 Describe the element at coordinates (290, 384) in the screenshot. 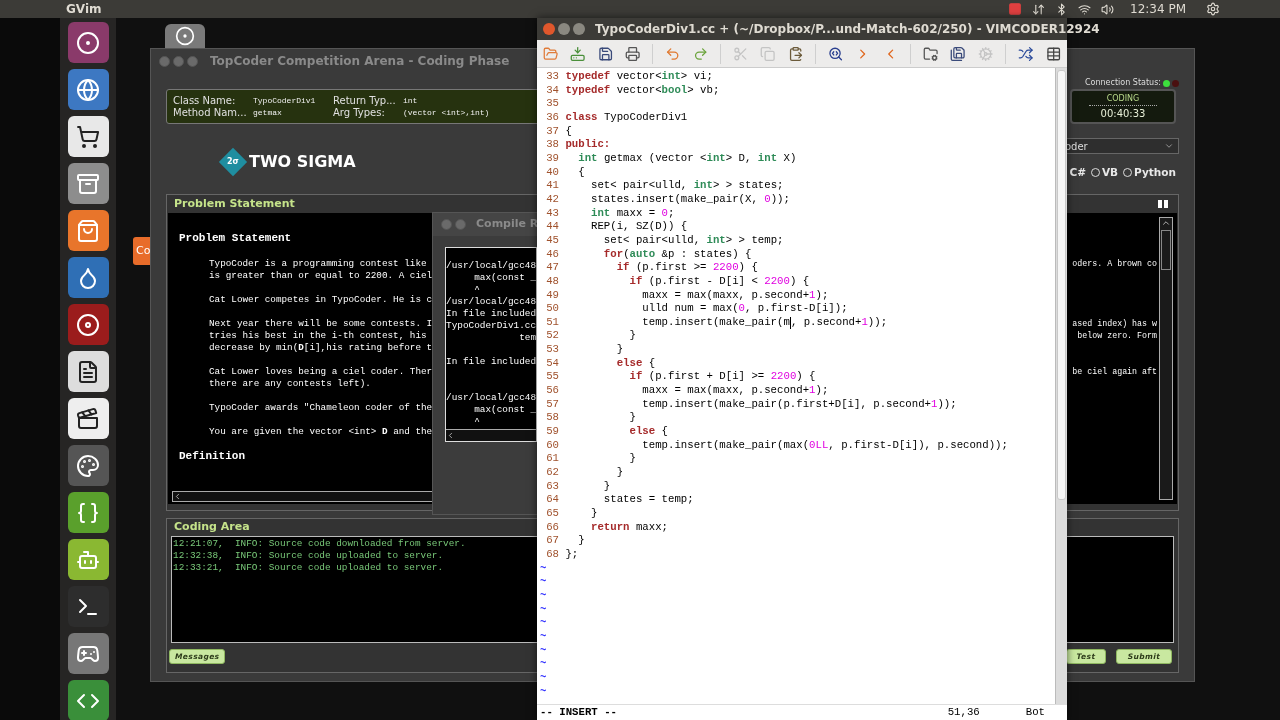

I see `statement-text: there are any contests left).` at that location.